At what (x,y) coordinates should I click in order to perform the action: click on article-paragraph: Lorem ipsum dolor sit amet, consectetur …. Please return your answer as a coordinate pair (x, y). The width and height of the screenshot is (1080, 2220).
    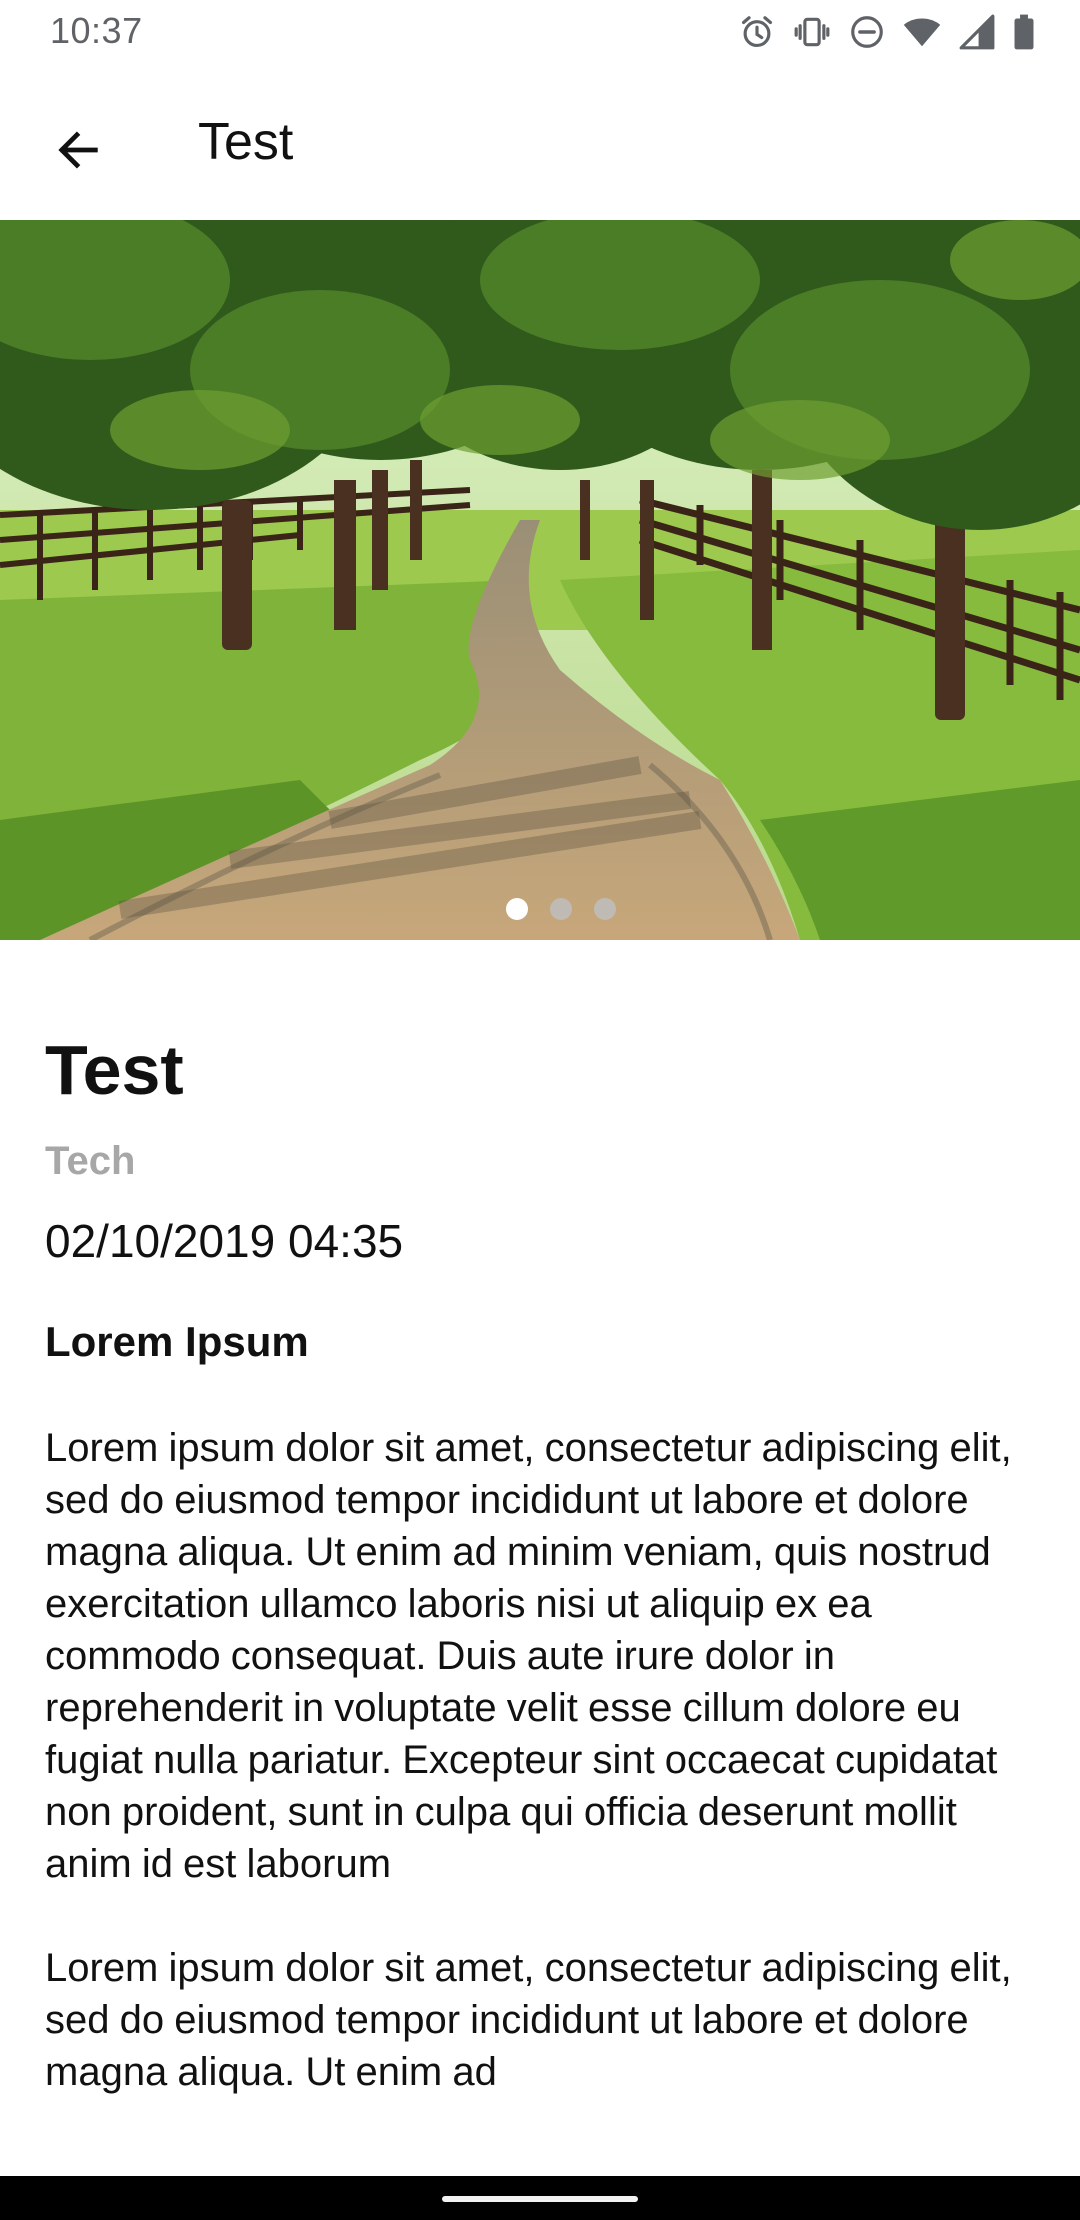
    Looking at the image, I should click on (528, 2019).